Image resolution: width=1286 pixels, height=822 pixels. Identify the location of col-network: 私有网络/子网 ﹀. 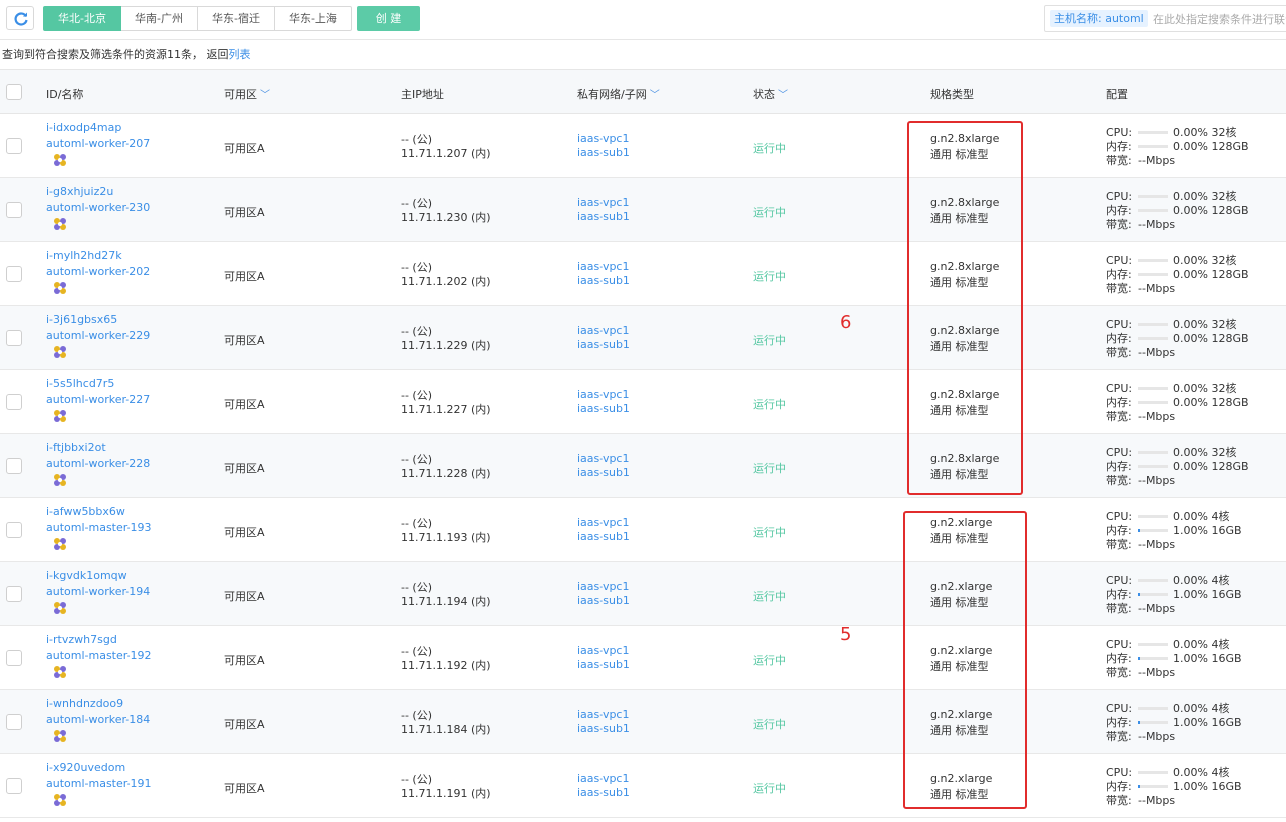
(618, 94).